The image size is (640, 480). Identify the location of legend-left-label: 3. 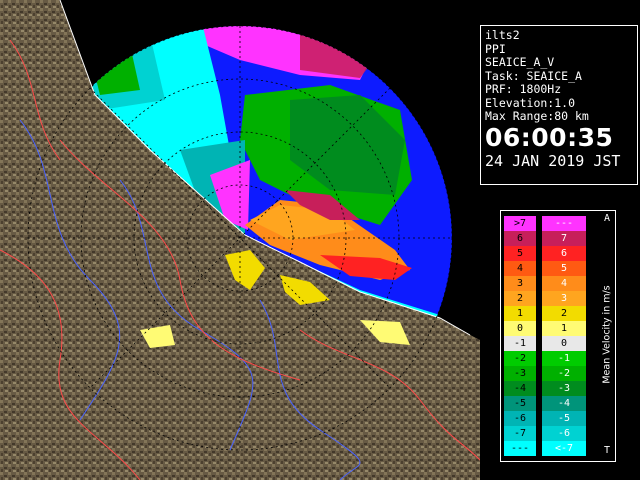
(520, 283).